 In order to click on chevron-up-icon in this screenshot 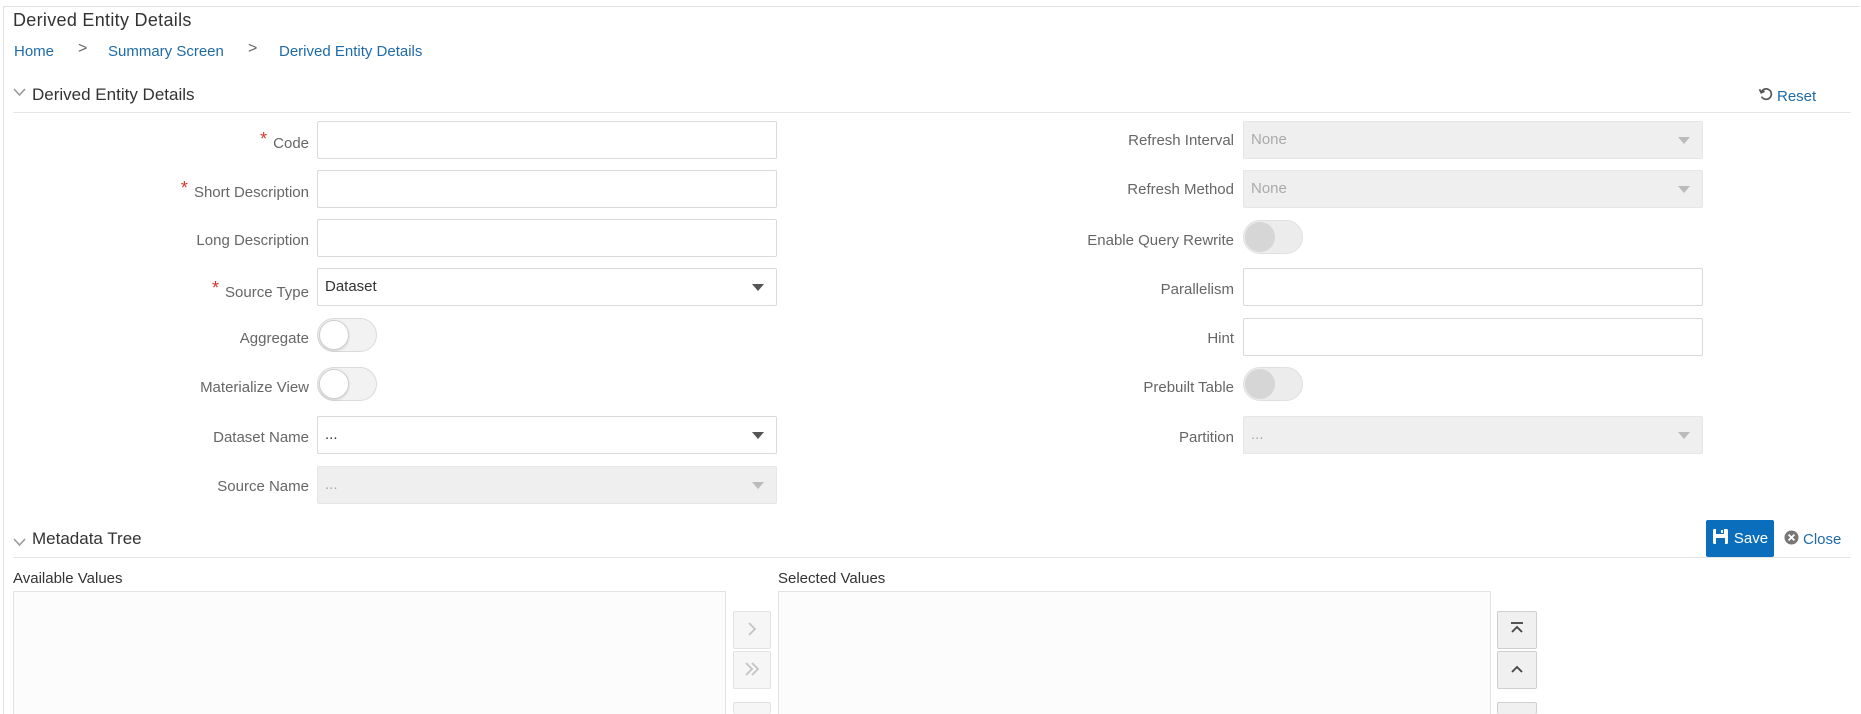, I will do `click(1517, 670)`.